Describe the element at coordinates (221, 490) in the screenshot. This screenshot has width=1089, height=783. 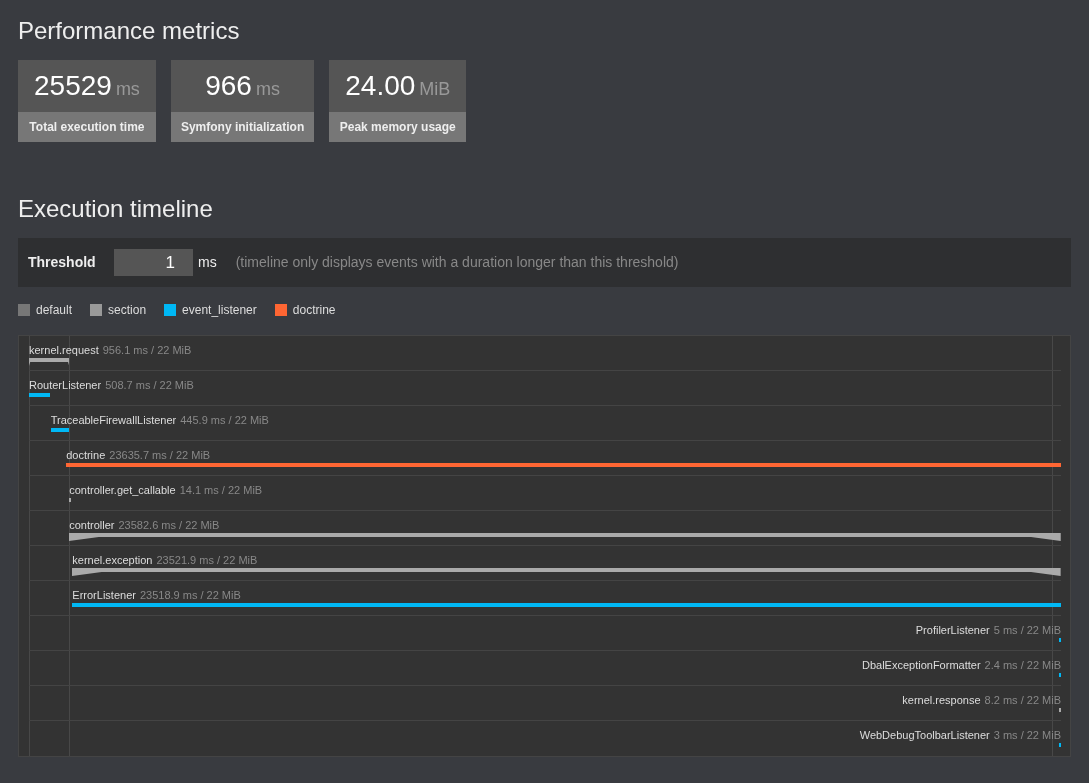
I see `event-duration: 14.1 ms / 22 MiB` at that location.